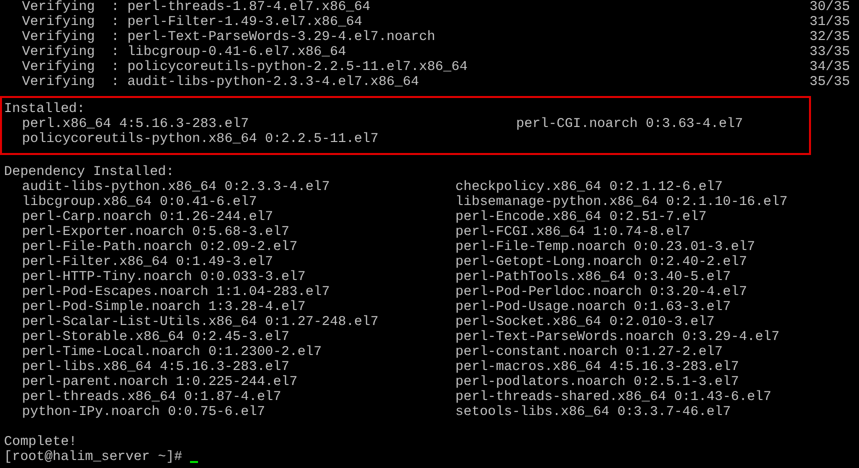 This screenshot has height=468, width=859. What do you see at coordinates (593, 307) in the screenshot?
I see `package-entry: perl-Pod-Usage.noarch 0:1.63-3.el7` at bounding box center [593, 307].